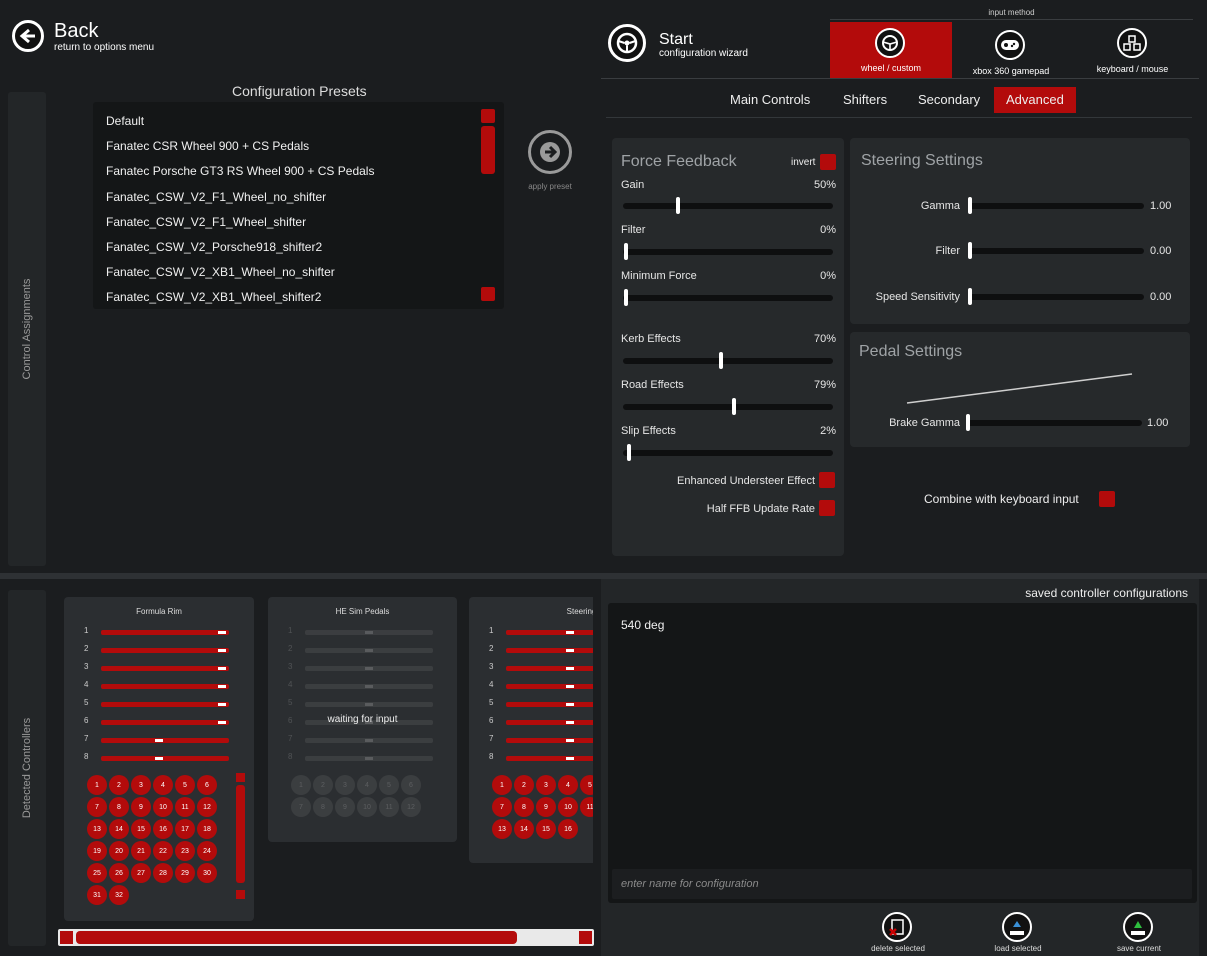 This screenshot has height=956, width=1207. What do you see at coordinates (1035, 100) in the screenshot?
I see `tab-advanced: Advanced` at bounding box center [1035, 100].